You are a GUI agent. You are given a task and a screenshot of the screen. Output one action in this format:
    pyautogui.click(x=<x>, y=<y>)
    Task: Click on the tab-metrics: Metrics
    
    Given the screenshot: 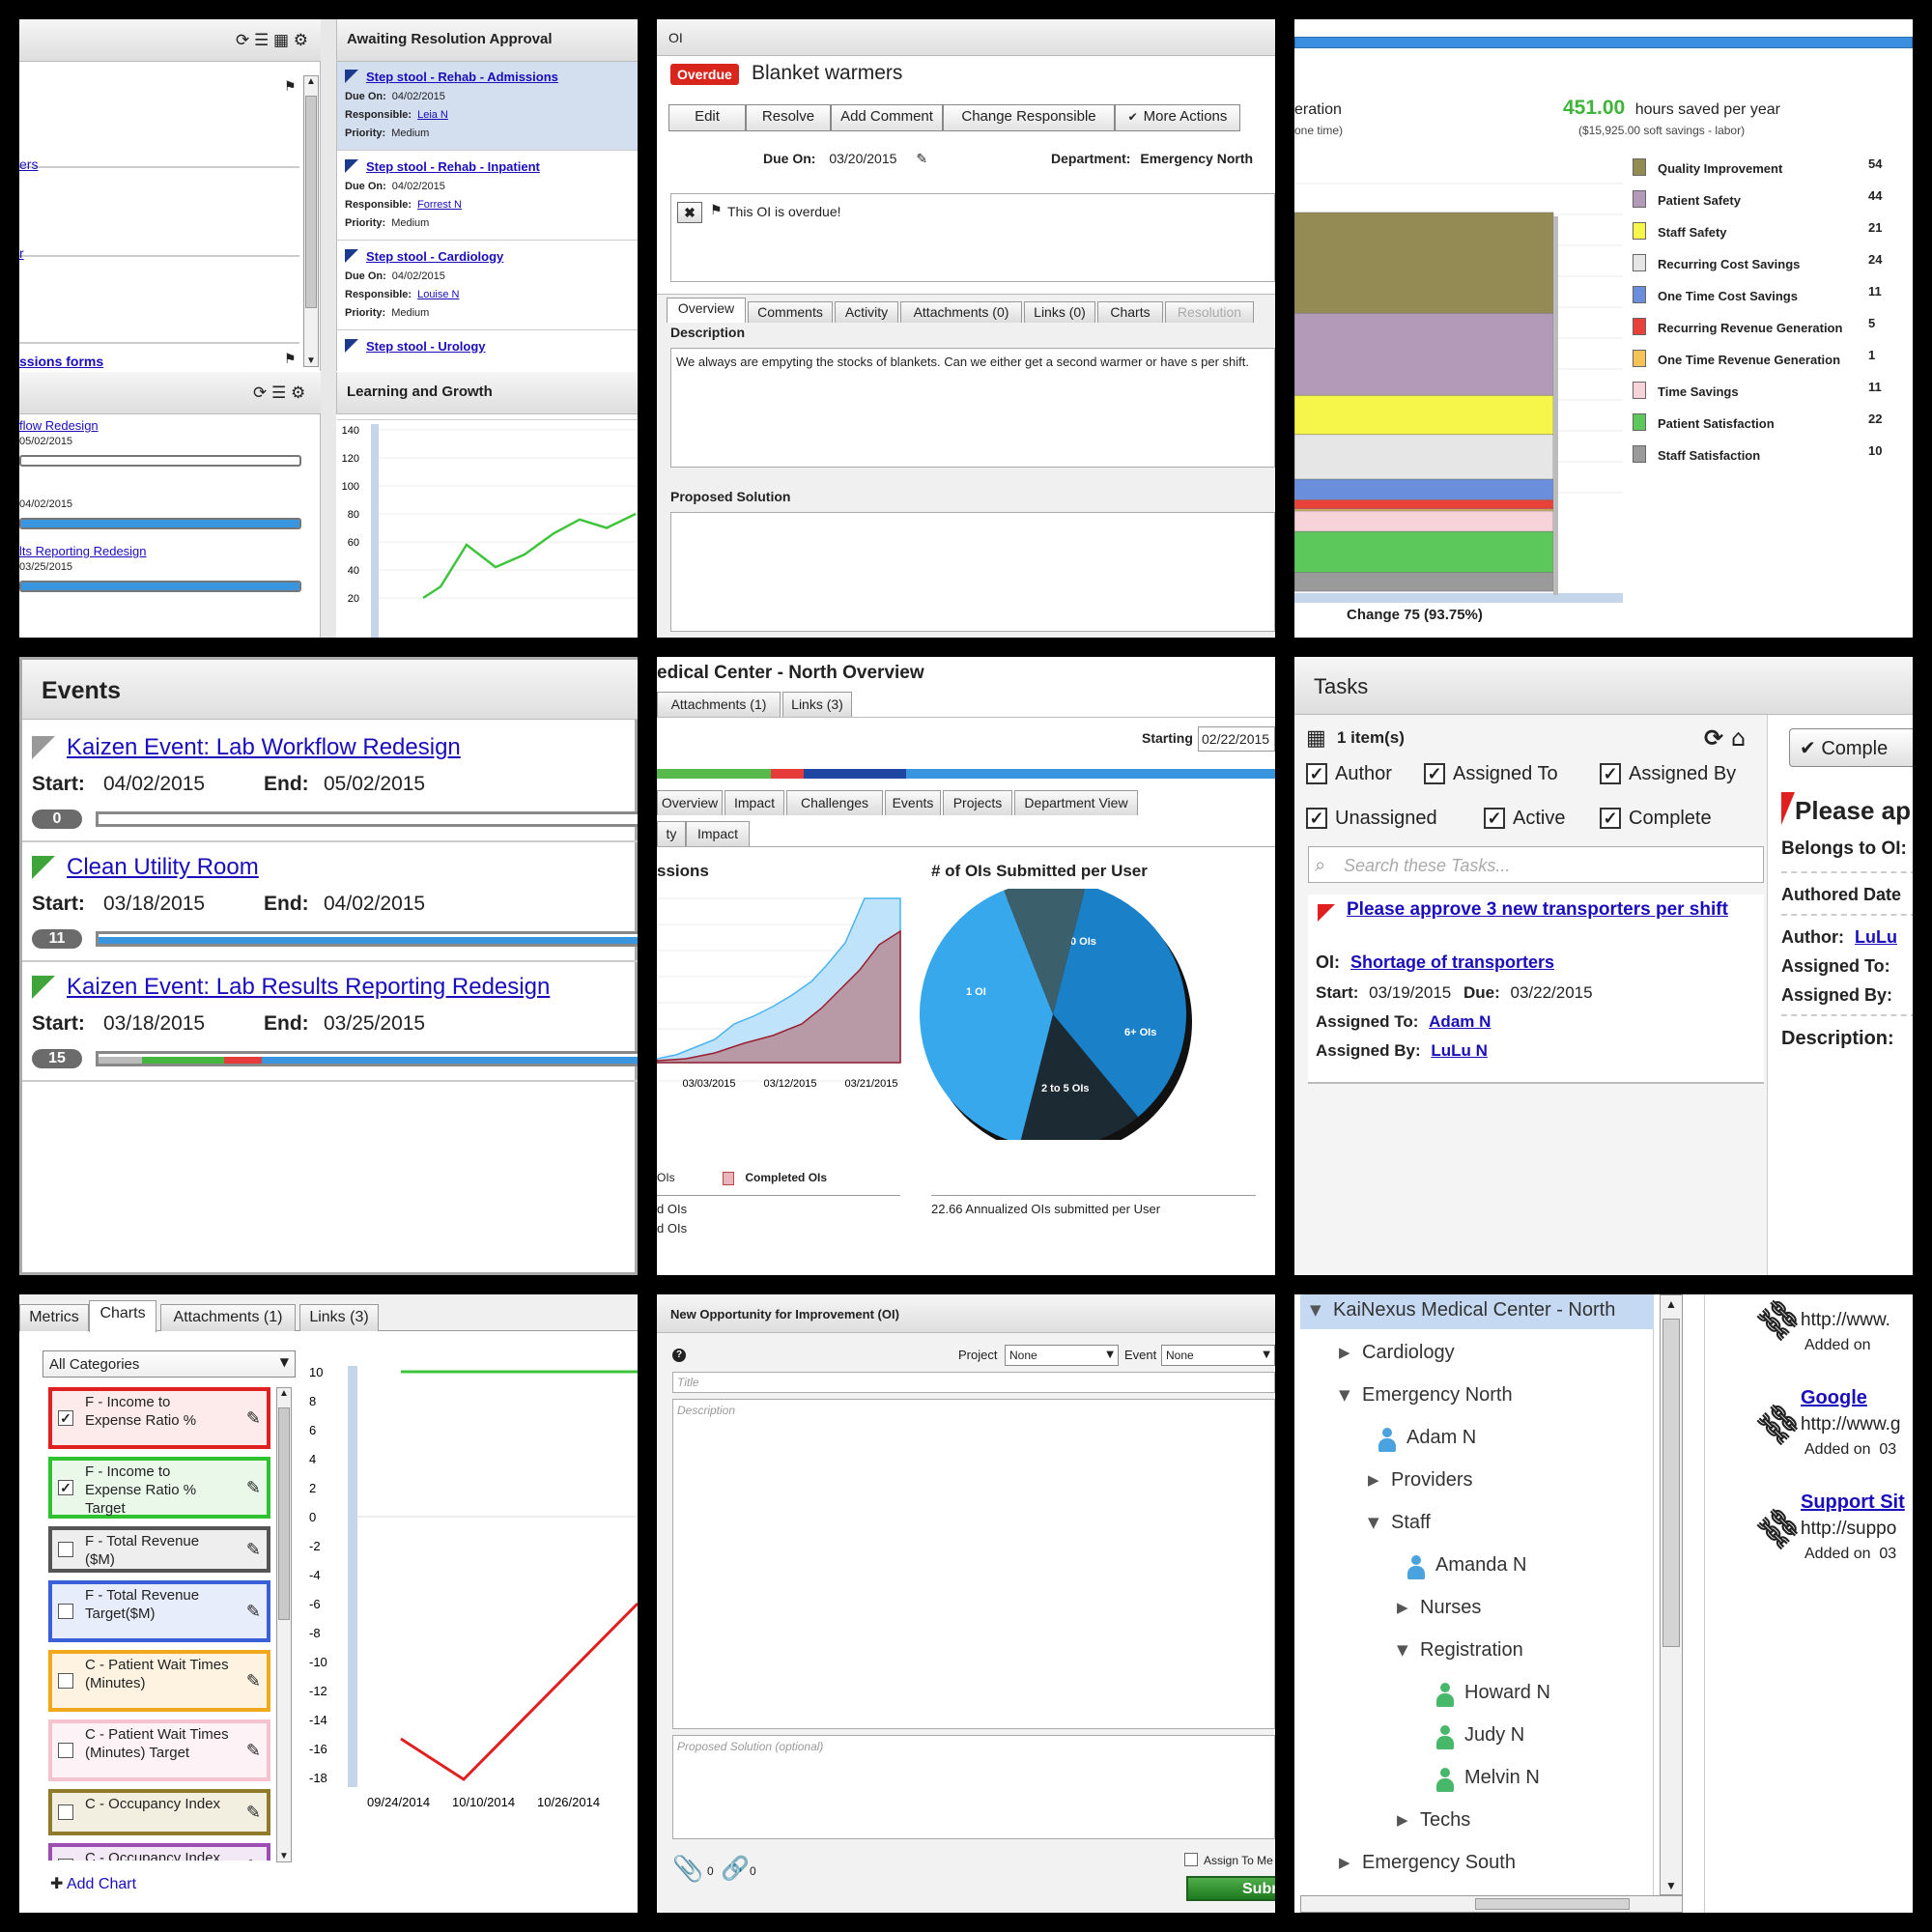 What is the action you would take?
    pyautogui.click(x=54, y=1317)
    